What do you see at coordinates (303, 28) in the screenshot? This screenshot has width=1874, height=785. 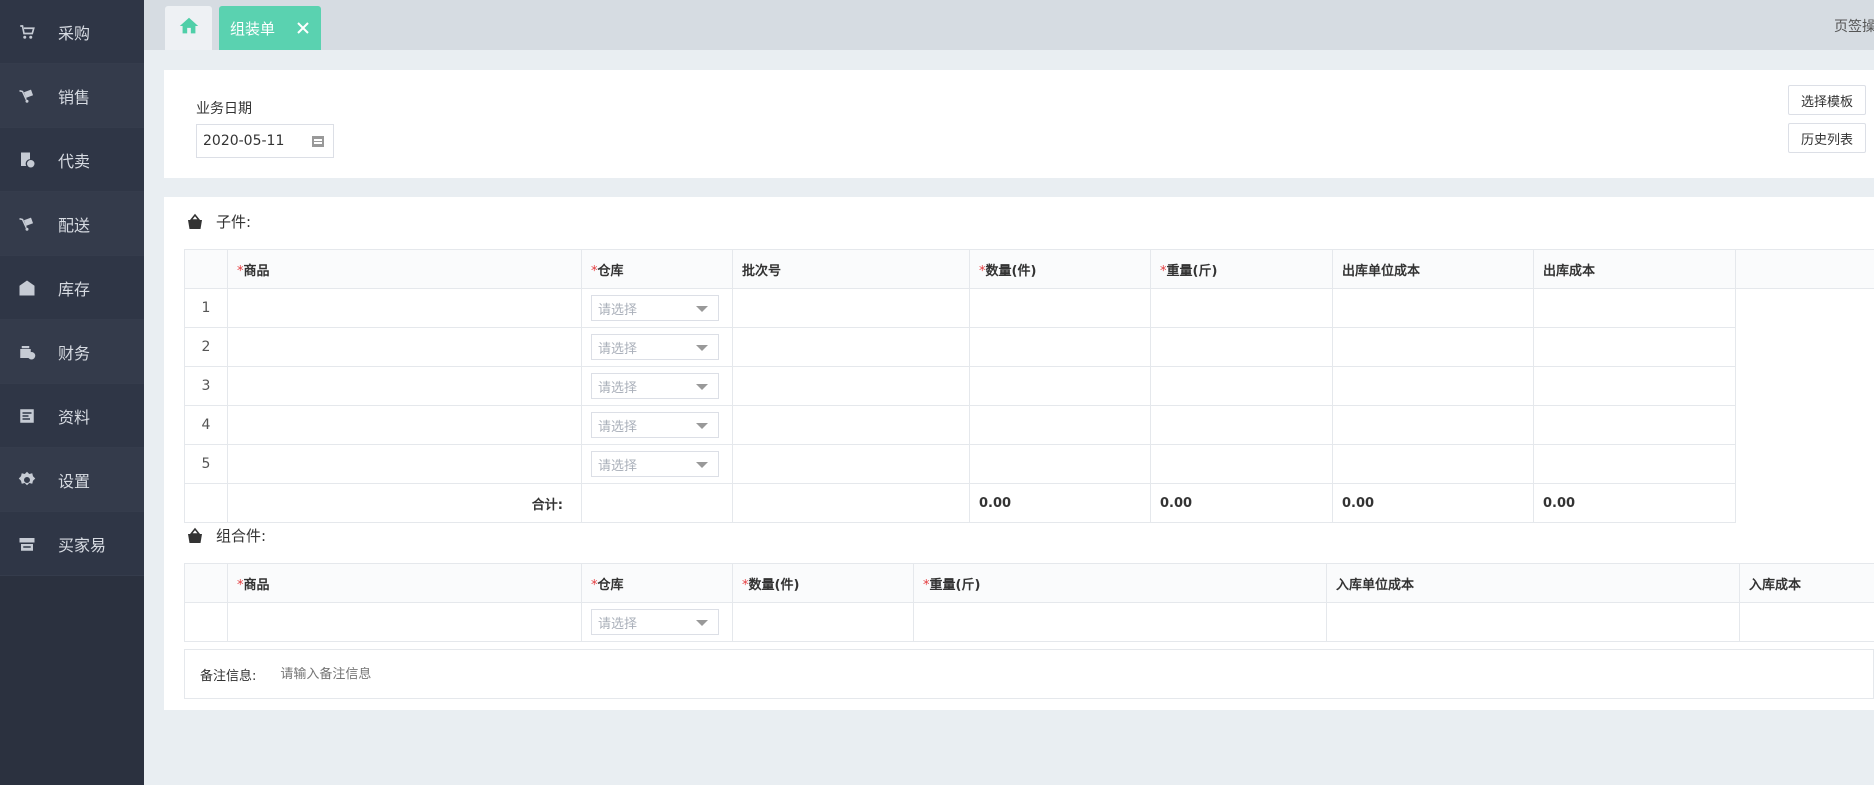 I see `close-icon` at bounding box center [303, 28].